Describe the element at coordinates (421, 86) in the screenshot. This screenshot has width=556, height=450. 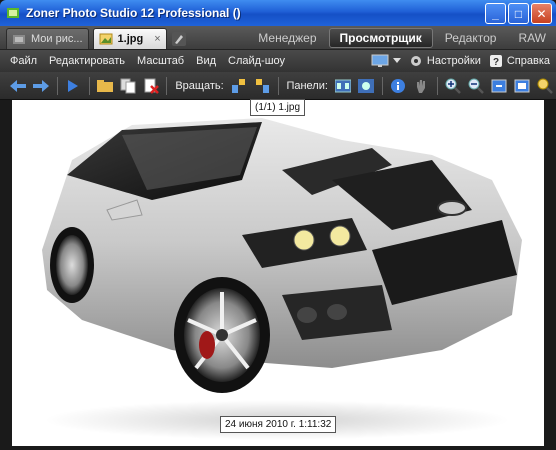
I see `hand-tool-icon` at that location.